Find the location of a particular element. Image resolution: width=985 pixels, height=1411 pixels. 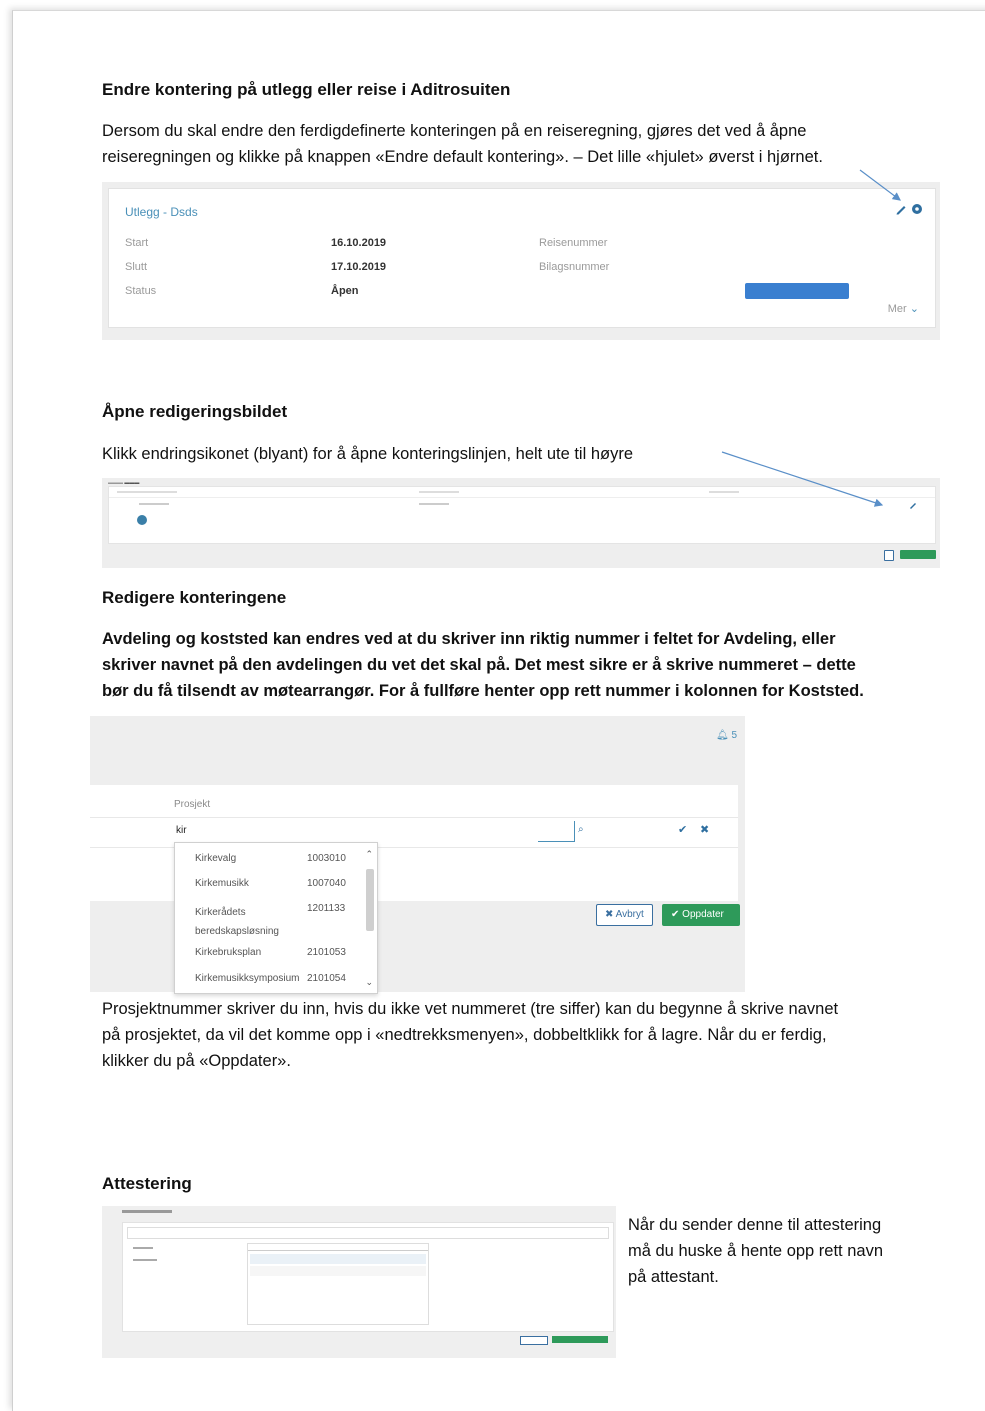

para-line: på attestant. is located at coordinates (673, 1277).